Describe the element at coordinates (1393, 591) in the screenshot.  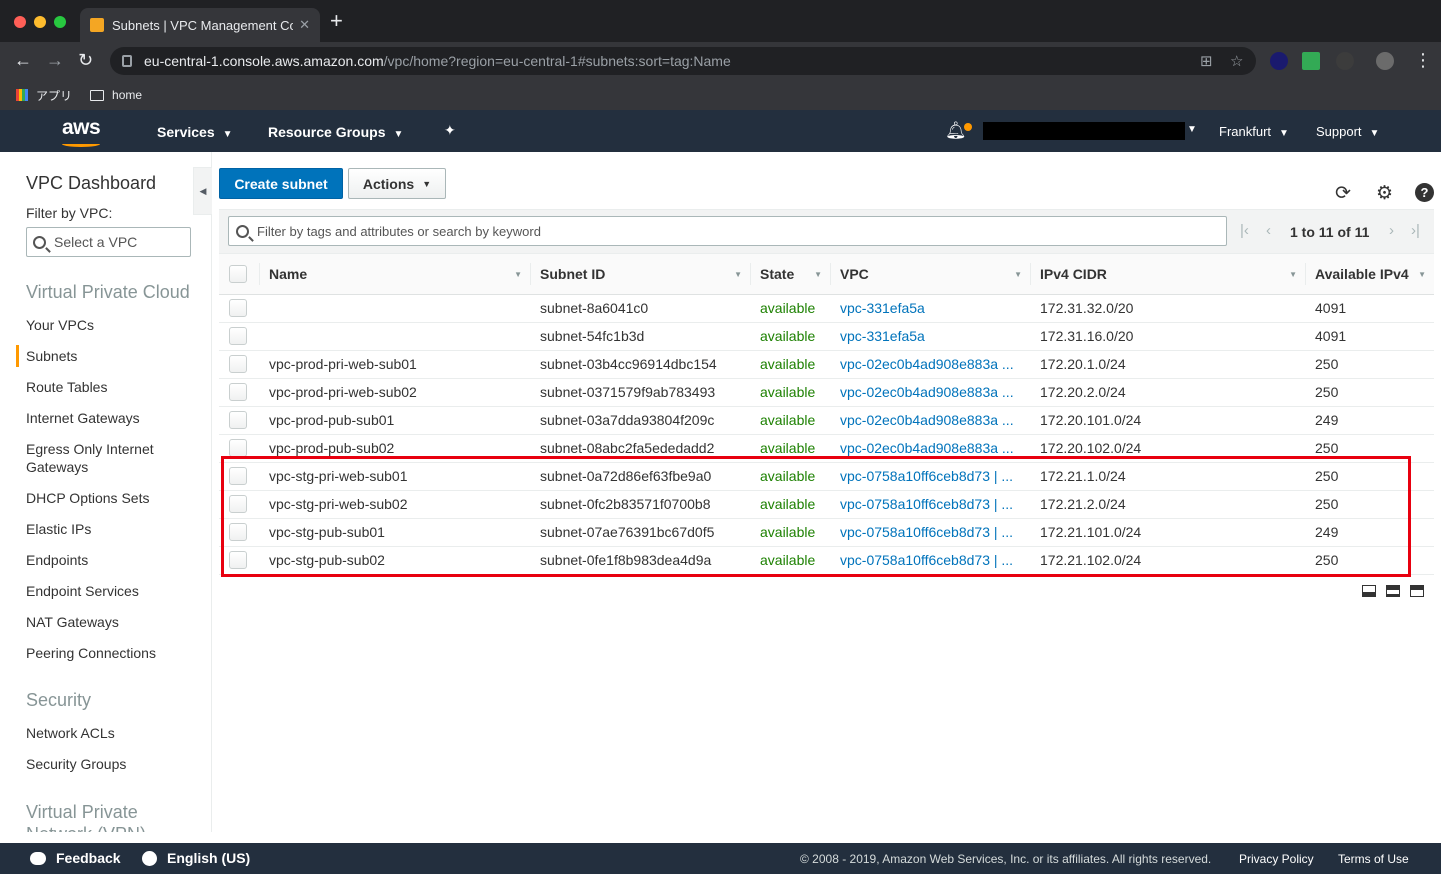
I see `split-view-middle-icon` at that location.